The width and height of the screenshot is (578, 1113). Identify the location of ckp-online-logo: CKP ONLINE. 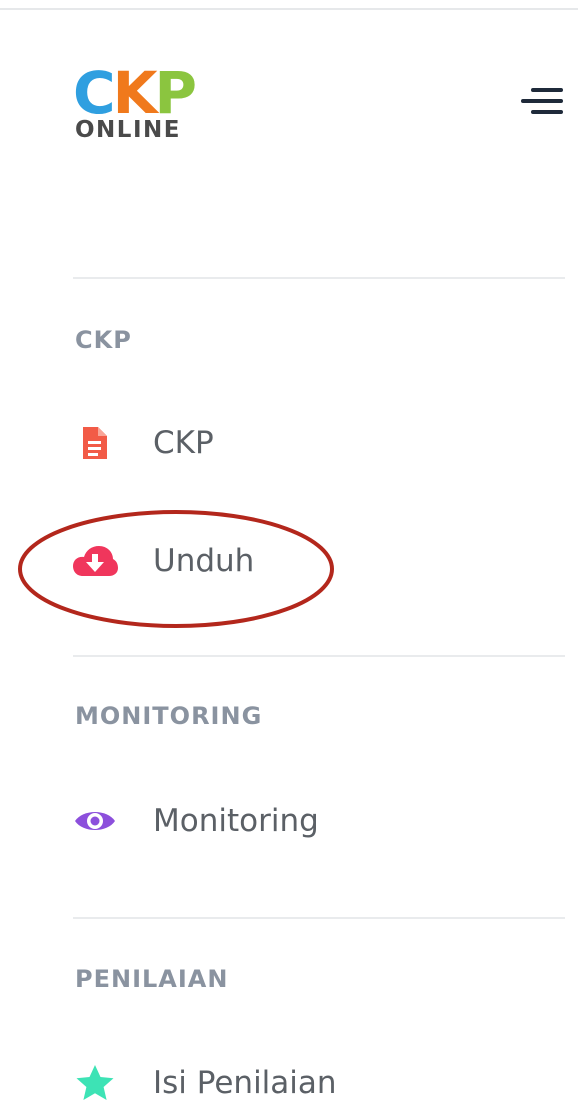
(148, 105).